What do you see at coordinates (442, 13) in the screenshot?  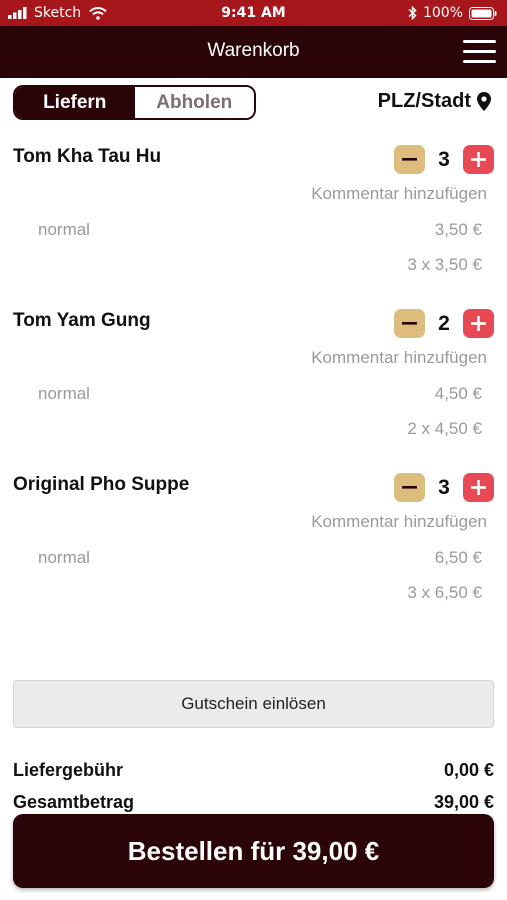 I see `battery-percent: 100%` at bounding box center [442, 13].